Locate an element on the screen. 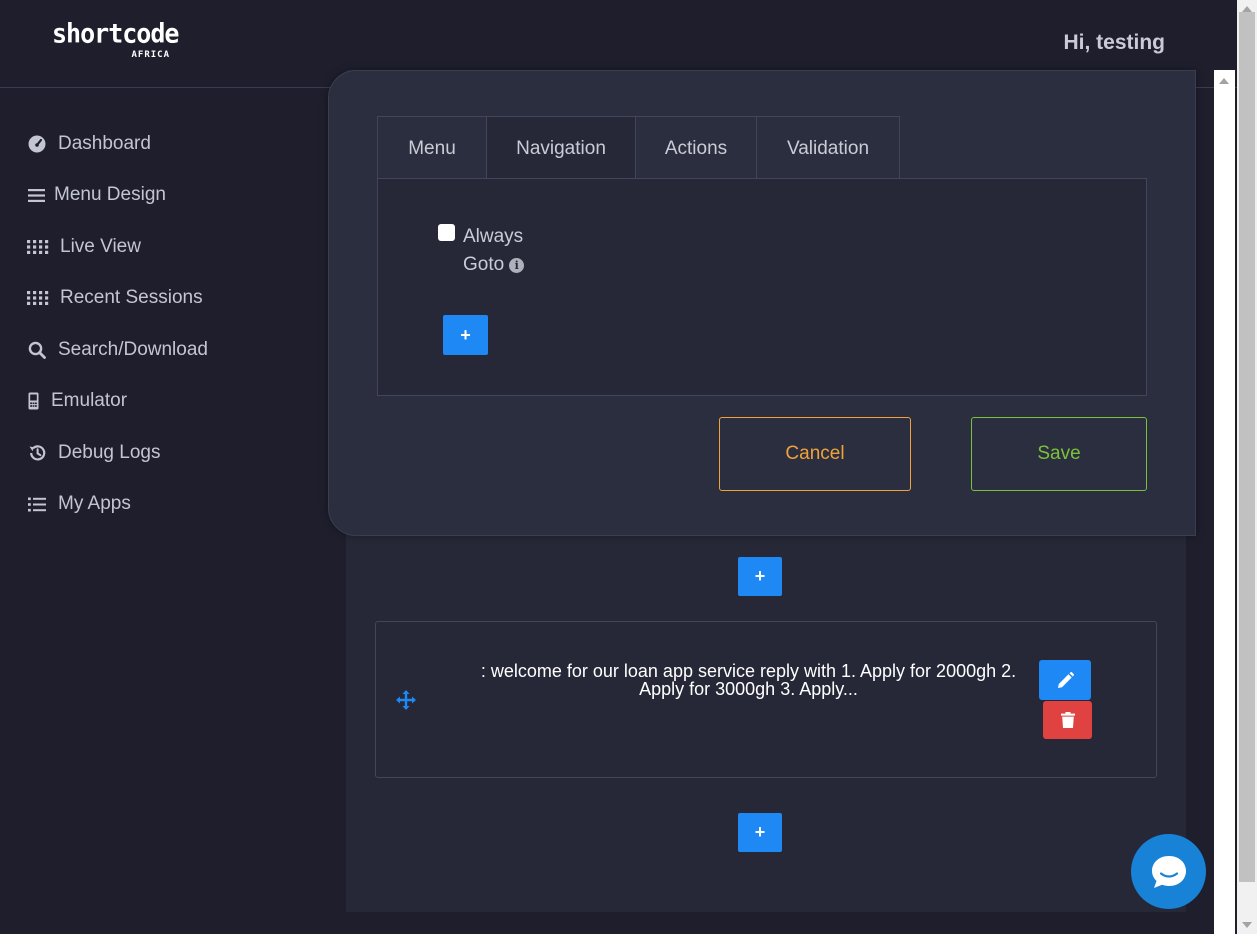 The width and height of the screenshot is (1257, 934). pencil-icon is located at coordinates (1065, 679).